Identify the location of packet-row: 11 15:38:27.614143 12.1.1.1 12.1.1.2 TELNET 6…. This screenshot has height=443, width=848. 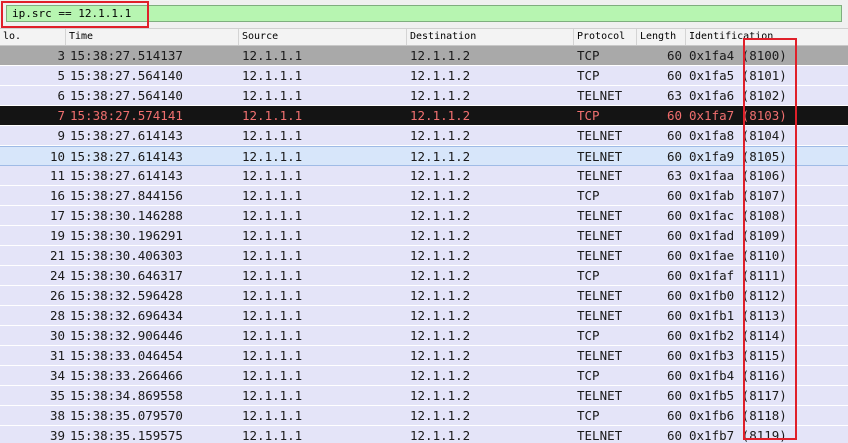
(424, 176).